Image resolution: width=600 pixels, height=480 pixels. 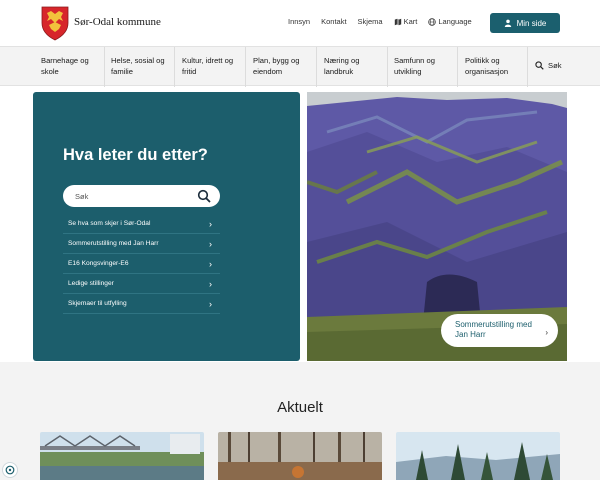 I want to click on quick-link: Ledige stillinger ›, so click(x=141, y=284).